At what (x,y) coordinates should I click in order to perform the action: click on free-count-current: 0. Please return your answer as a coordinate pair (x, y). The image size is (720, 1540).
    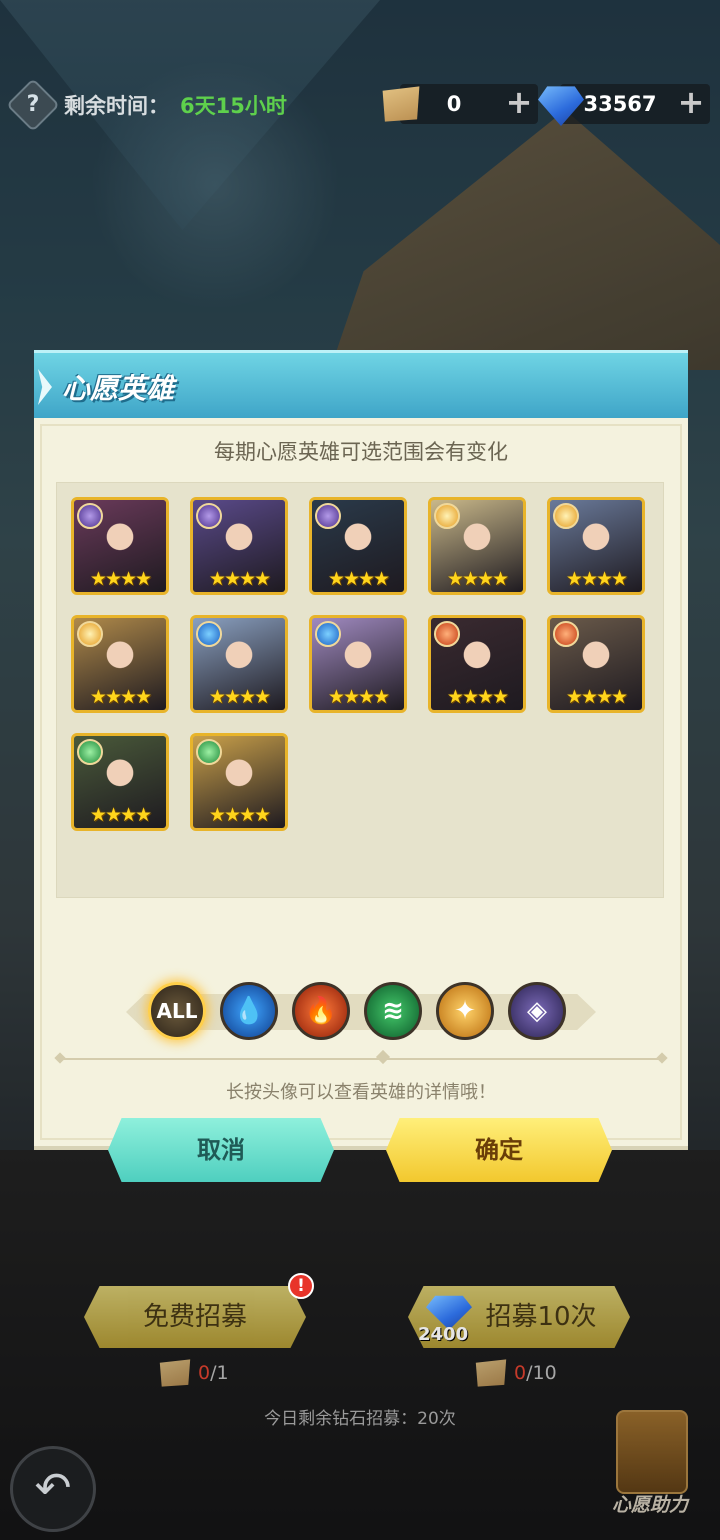
    Looking at the image, I should click on (204, 1373).